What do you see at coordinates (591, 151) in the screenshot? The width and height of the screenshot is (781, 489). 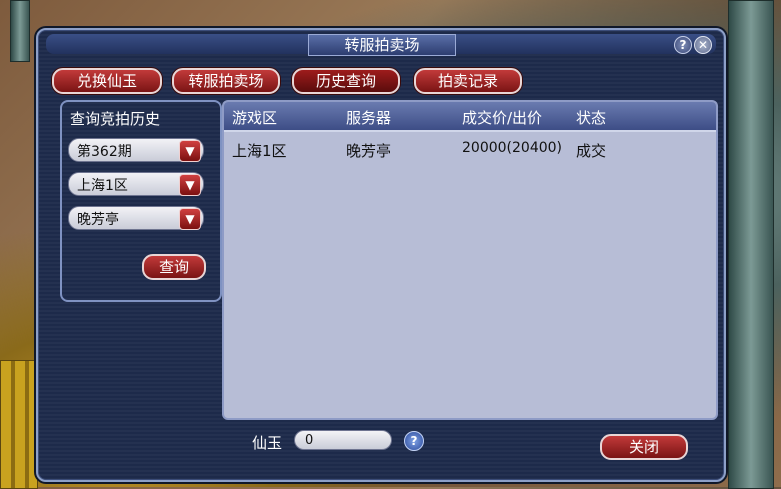 I see `cell-status: 成交` at bounding box center [591, 151].